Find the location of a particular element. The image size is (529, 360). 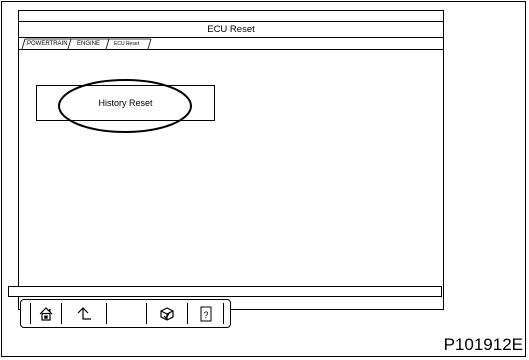

help-icon: ? is located at coordinates (205, 313).